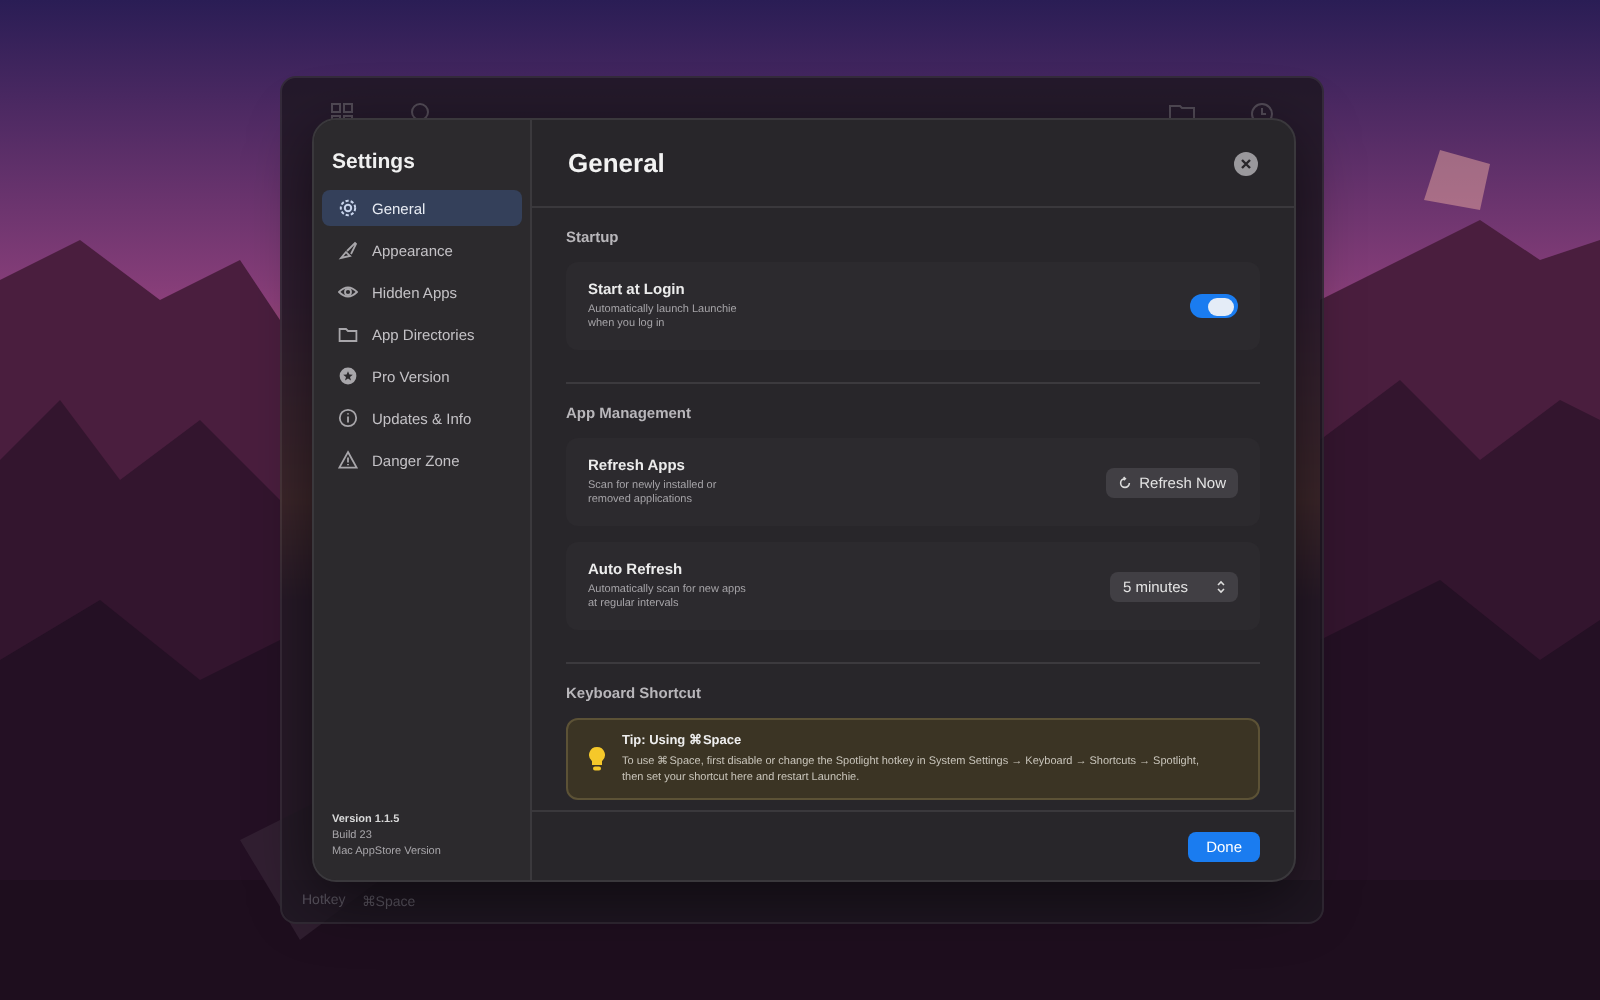 This screenshot has width=1600, height=1000. What do you see at coordinates (597, 759) in the screenshot?
I see `lightbulb-icon` at bounding box center [597, 759].